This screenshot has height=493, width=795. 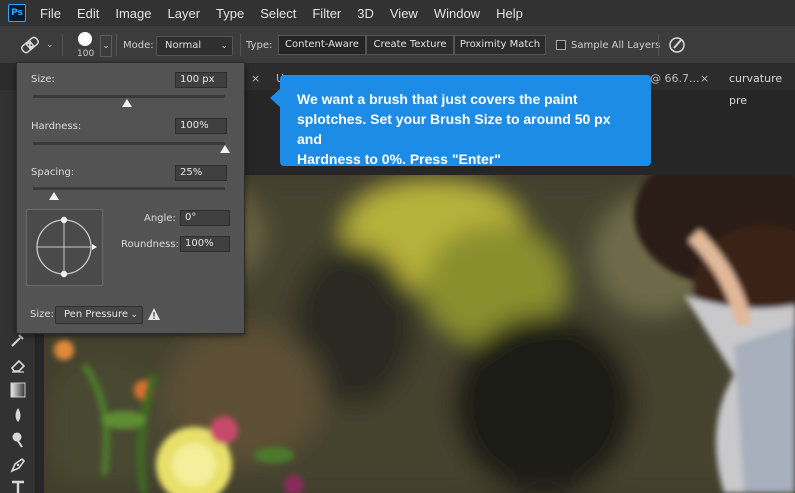 I want to click on tooltip-line: Hardness to 0%. Press "Enter", so click(x=399, y=159).